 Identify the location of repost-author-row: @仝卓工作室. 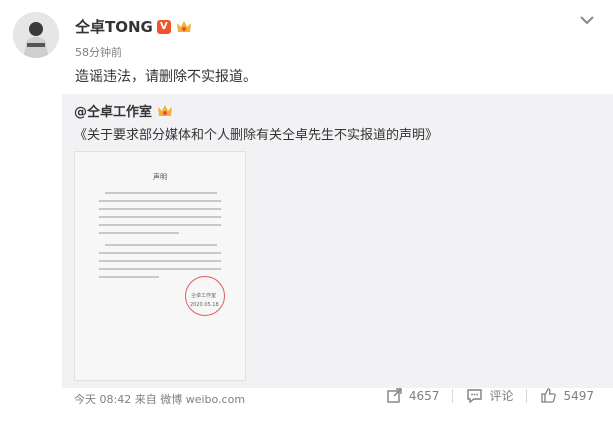
(124, 110).